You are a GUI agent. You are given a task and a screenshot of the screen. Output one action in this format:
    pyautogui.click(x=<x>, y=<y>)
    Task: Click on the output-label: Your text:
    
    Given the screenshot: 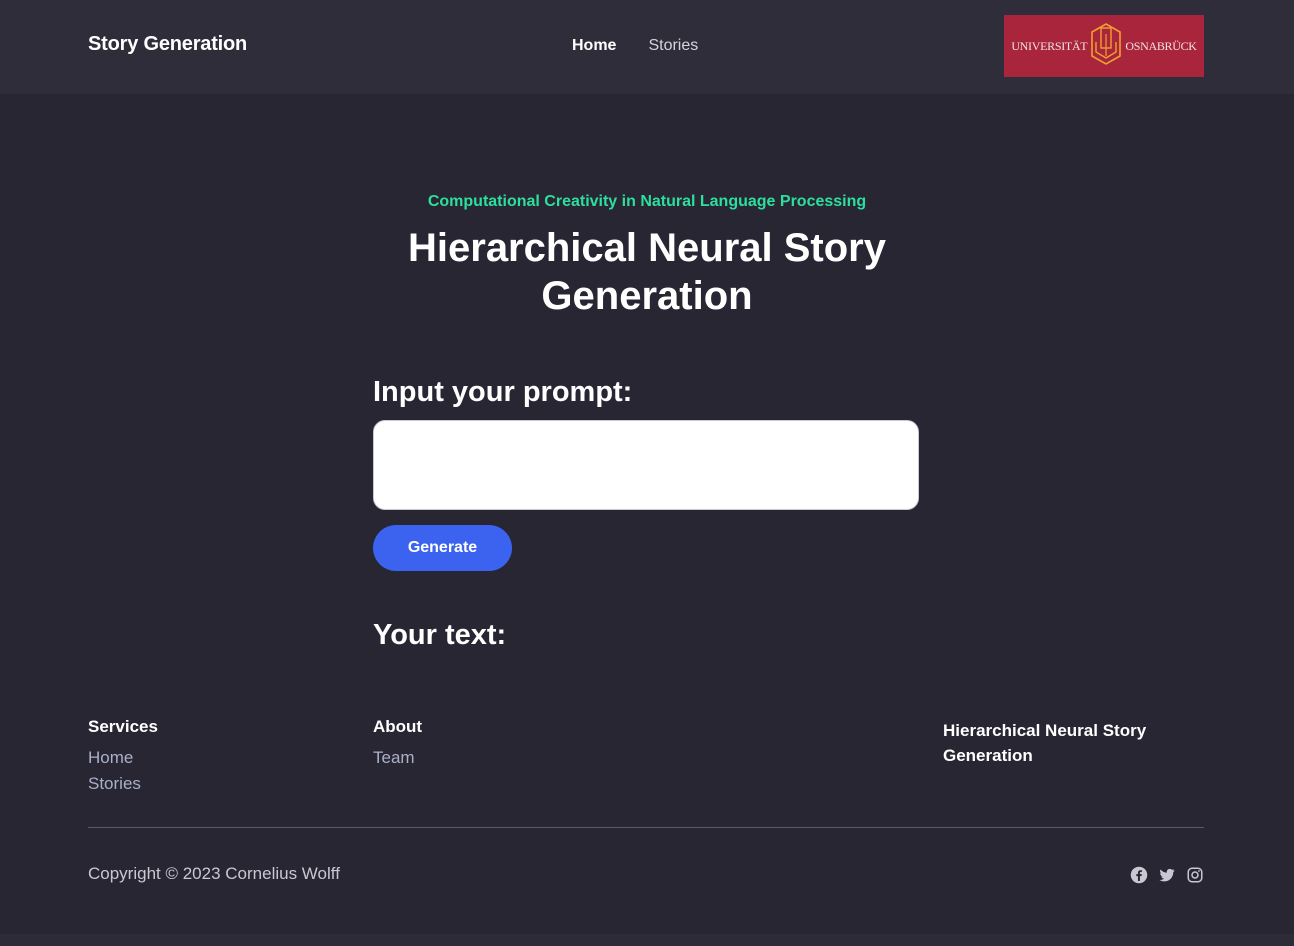 What is the action you would take?
    pyautogui.click(x=440, y=635)
    